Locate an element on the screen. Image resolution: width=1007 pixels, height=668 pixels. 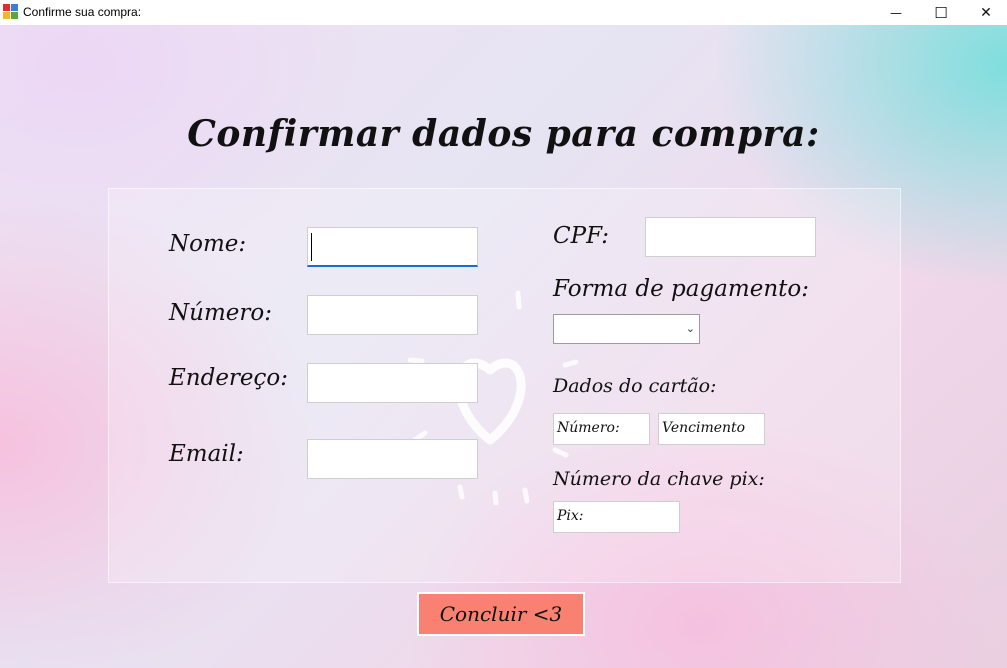
page-title: Confirmar dados para compra: is located at coordinates (503, 134).